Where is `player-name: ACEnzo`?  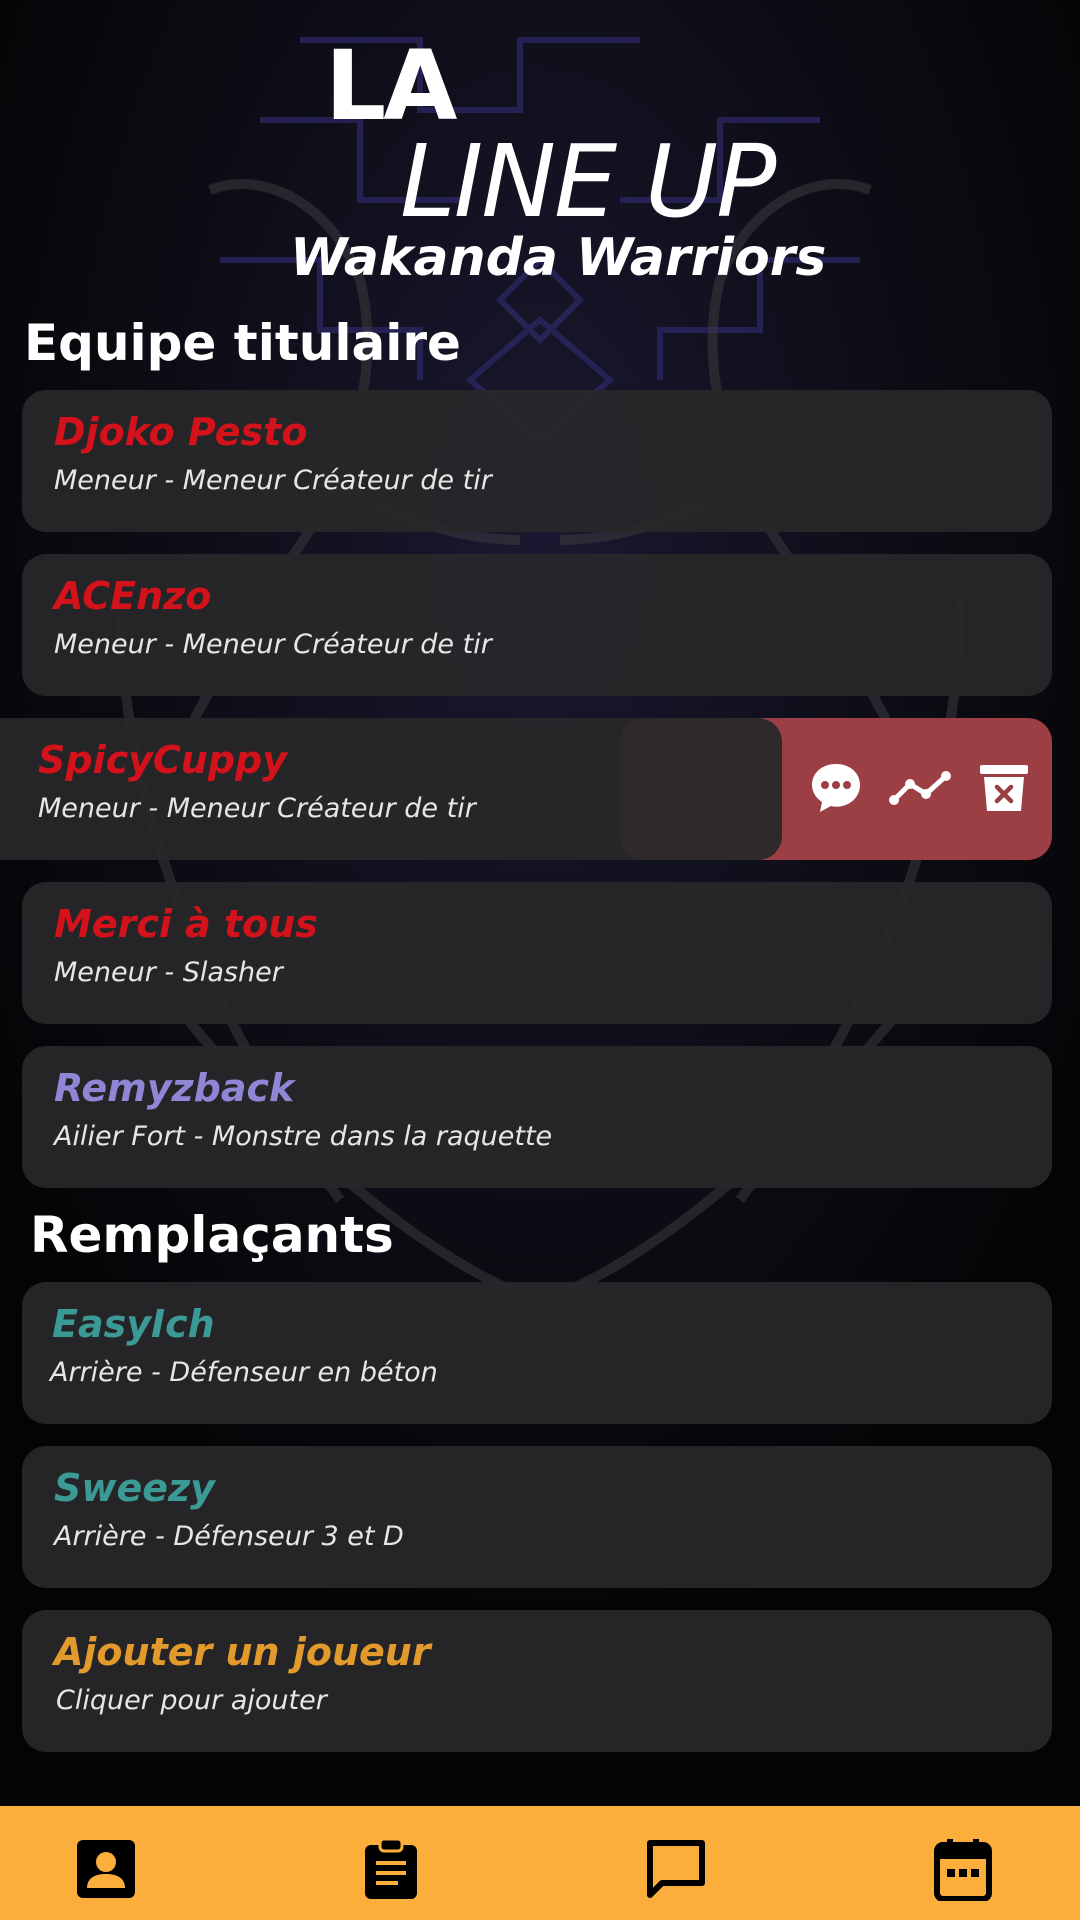
player-name: ACEnzo is located at coordinates (133, 596).